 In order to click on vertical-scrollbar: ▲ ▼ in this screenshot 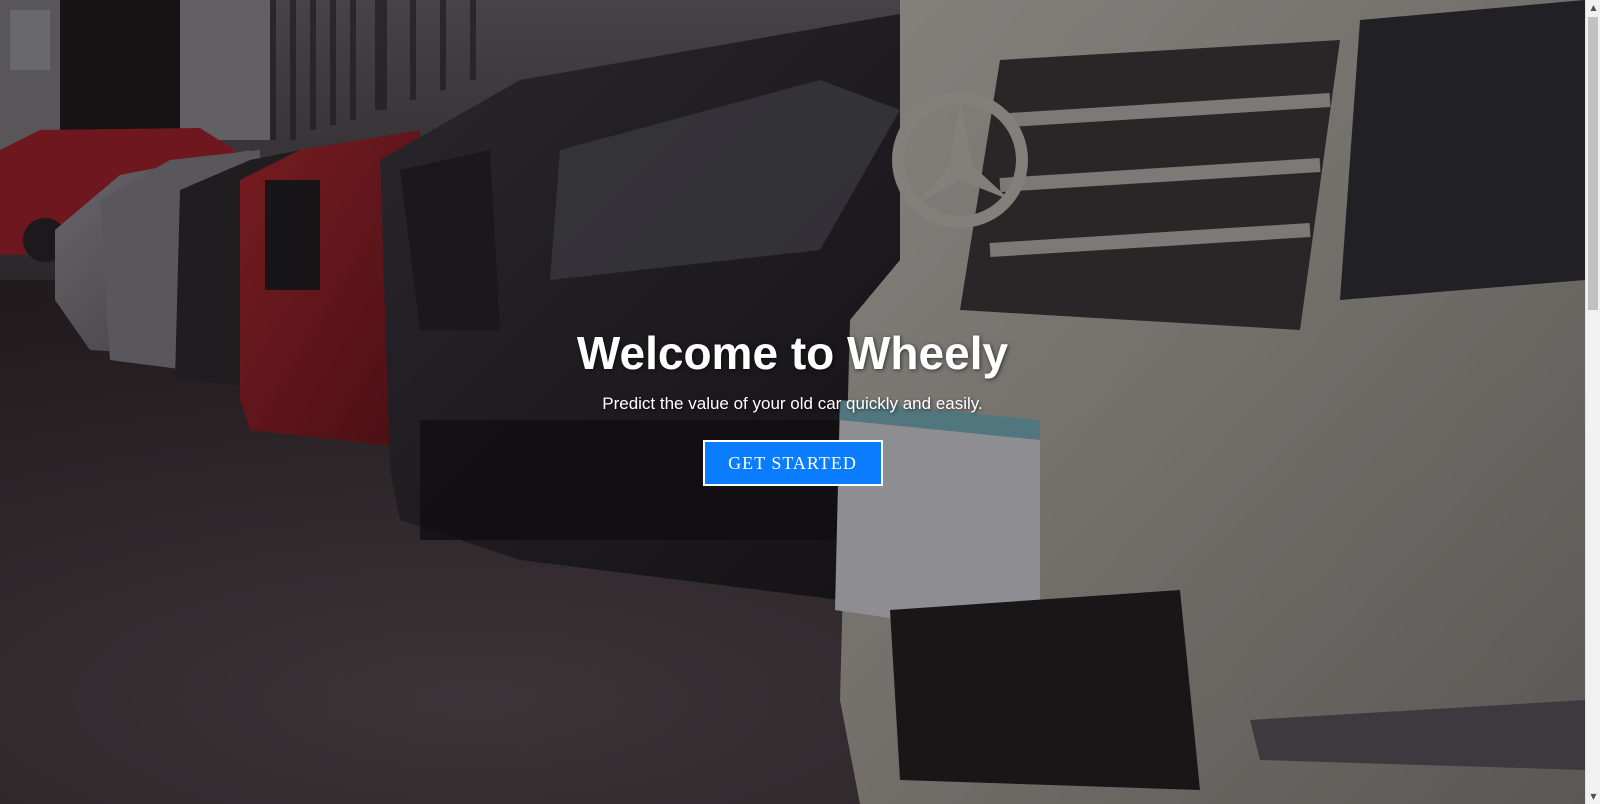, I will do `click(1592, 402)`.